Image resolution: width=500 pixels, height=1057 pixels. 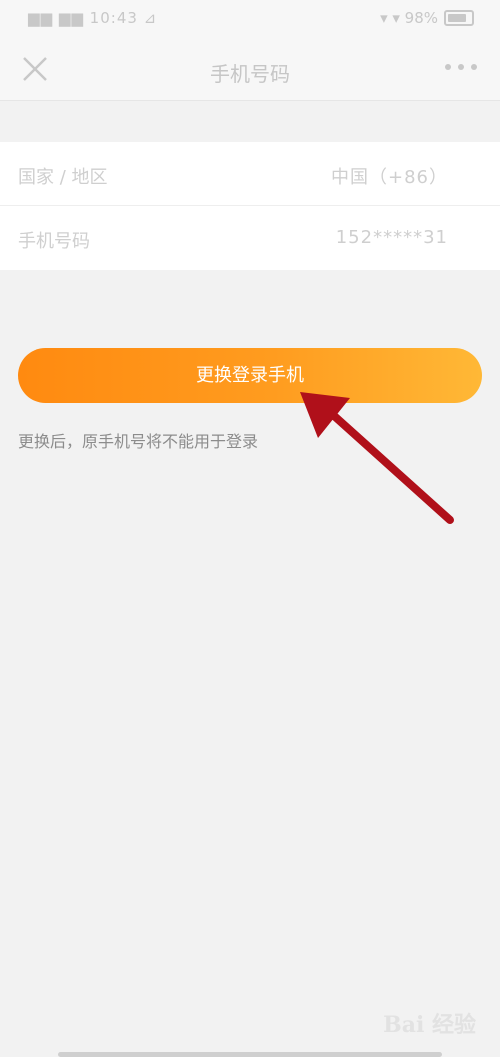 I want to click on battery-icon, so click(x=459, y=18).